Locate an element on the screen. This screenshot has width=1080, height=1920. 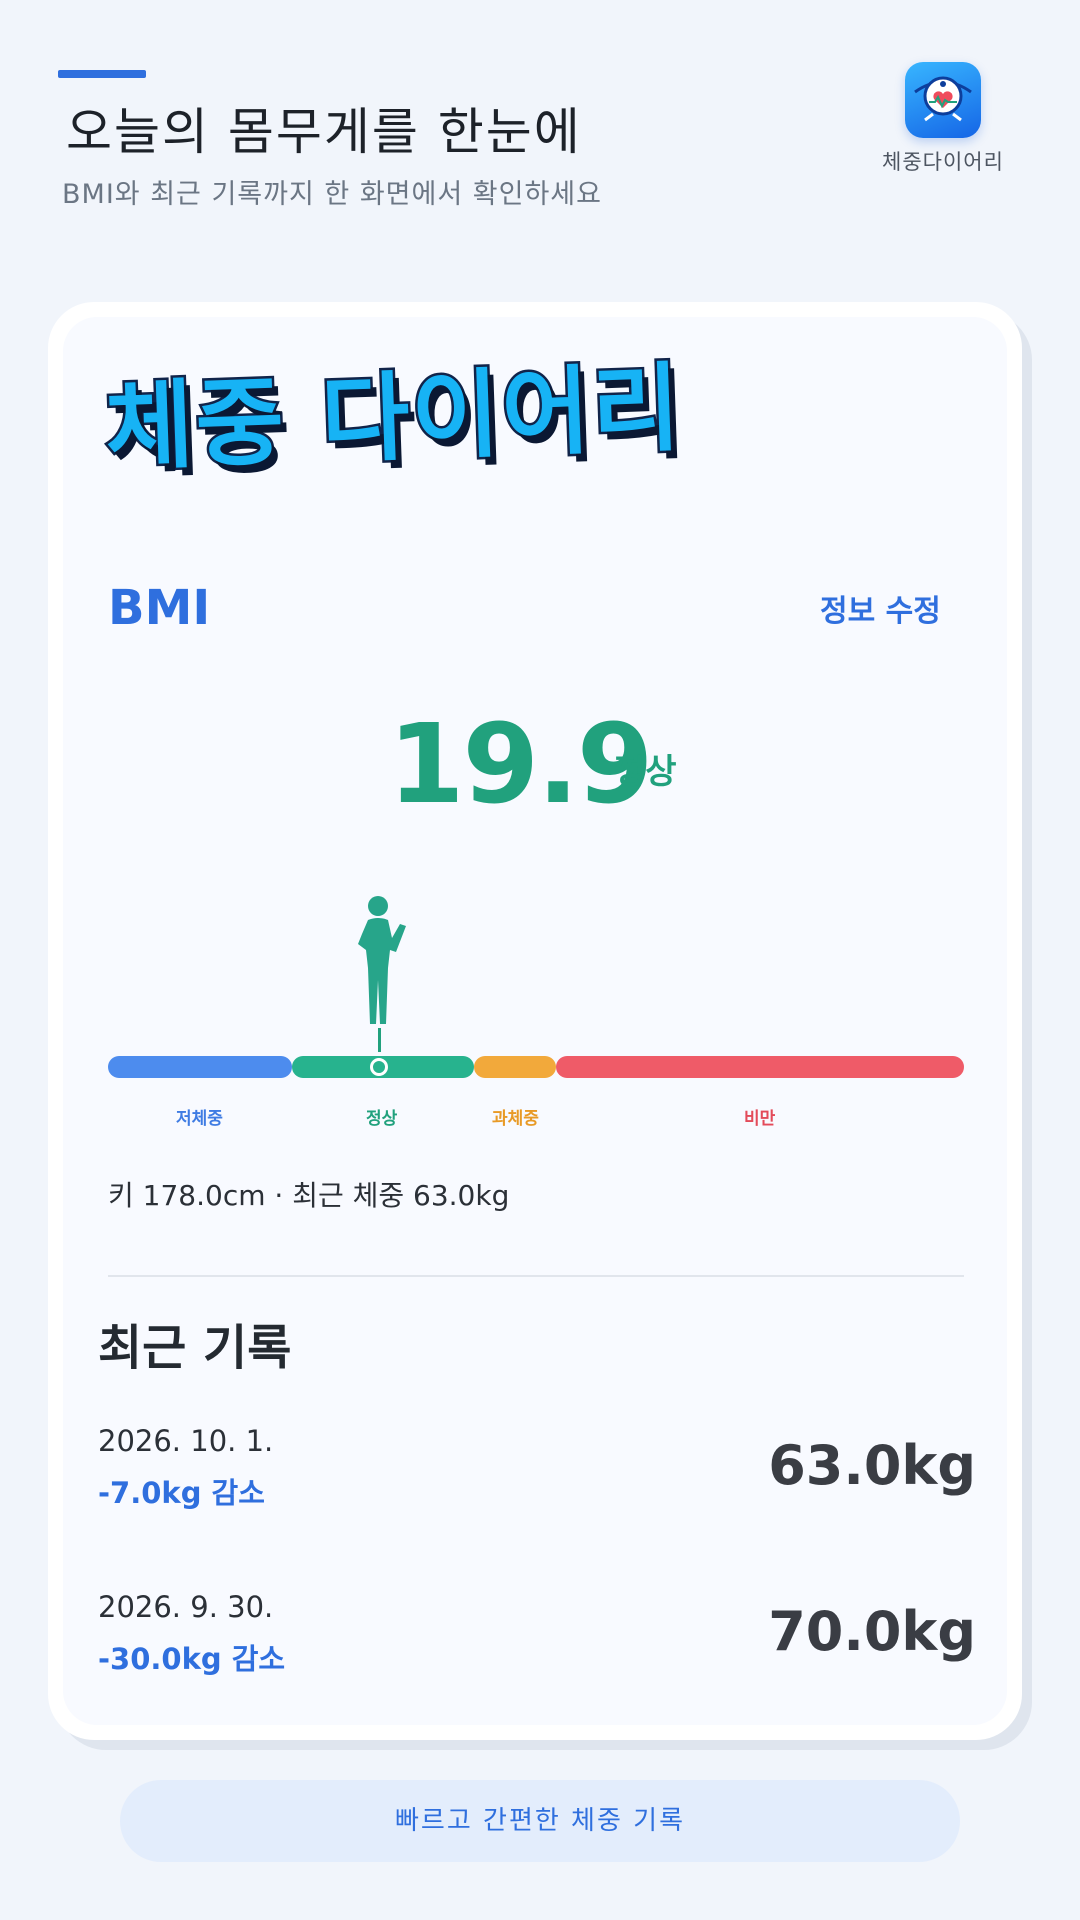
record-item: 2026. 9. 30. -30.0kg 감소 70.0kg is located at coordinates (537, 1641).